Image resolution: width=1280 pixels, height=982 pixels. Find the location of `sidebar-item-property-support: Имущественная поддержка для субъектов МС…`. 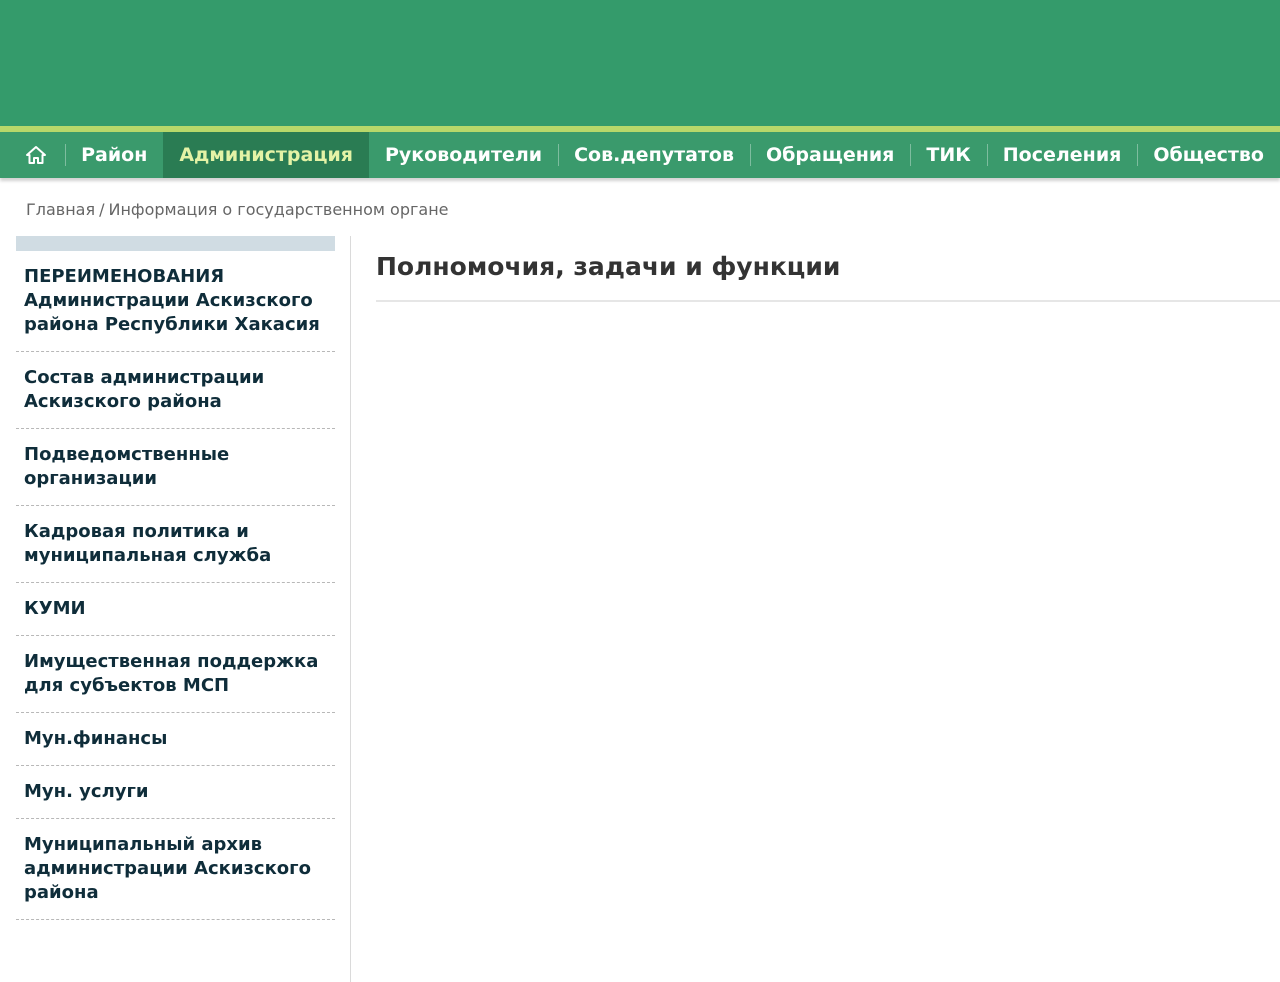

sidebar-item-property-support: Имущественная поддержка для субъектов МС… is located at coordinates (175, 674).